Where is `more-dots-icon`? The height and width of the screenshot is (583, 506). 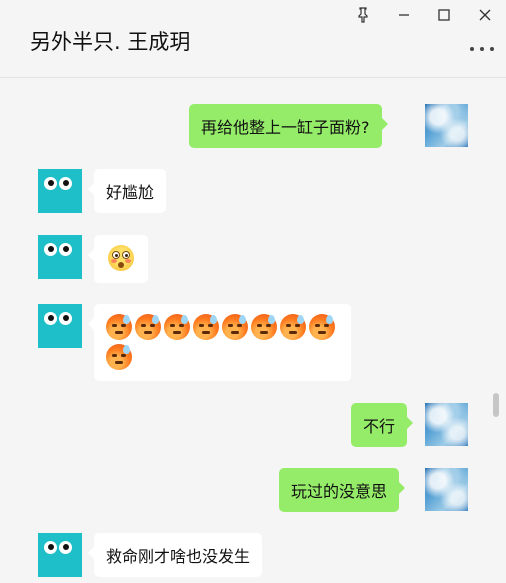
more-dots-icon is located at coordinates (482, 49).